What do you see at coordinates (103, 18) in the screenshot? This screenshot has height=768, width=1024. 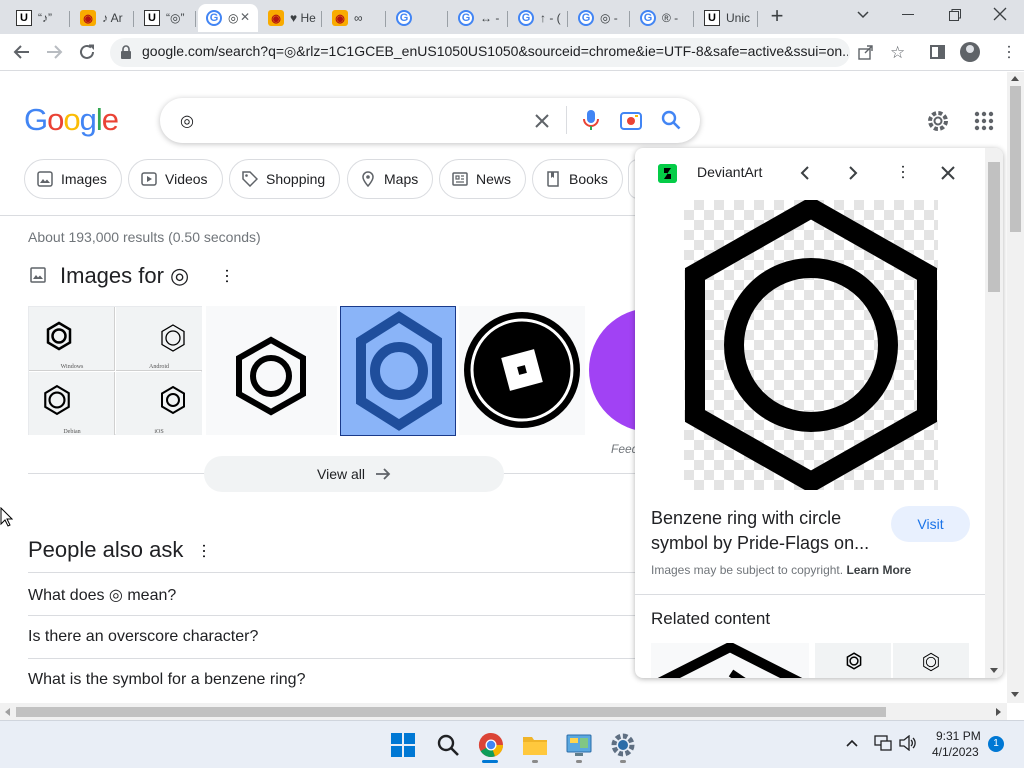 I see `browser-tab: ◉ ♪ Ar` at bounding box center [103, 18].